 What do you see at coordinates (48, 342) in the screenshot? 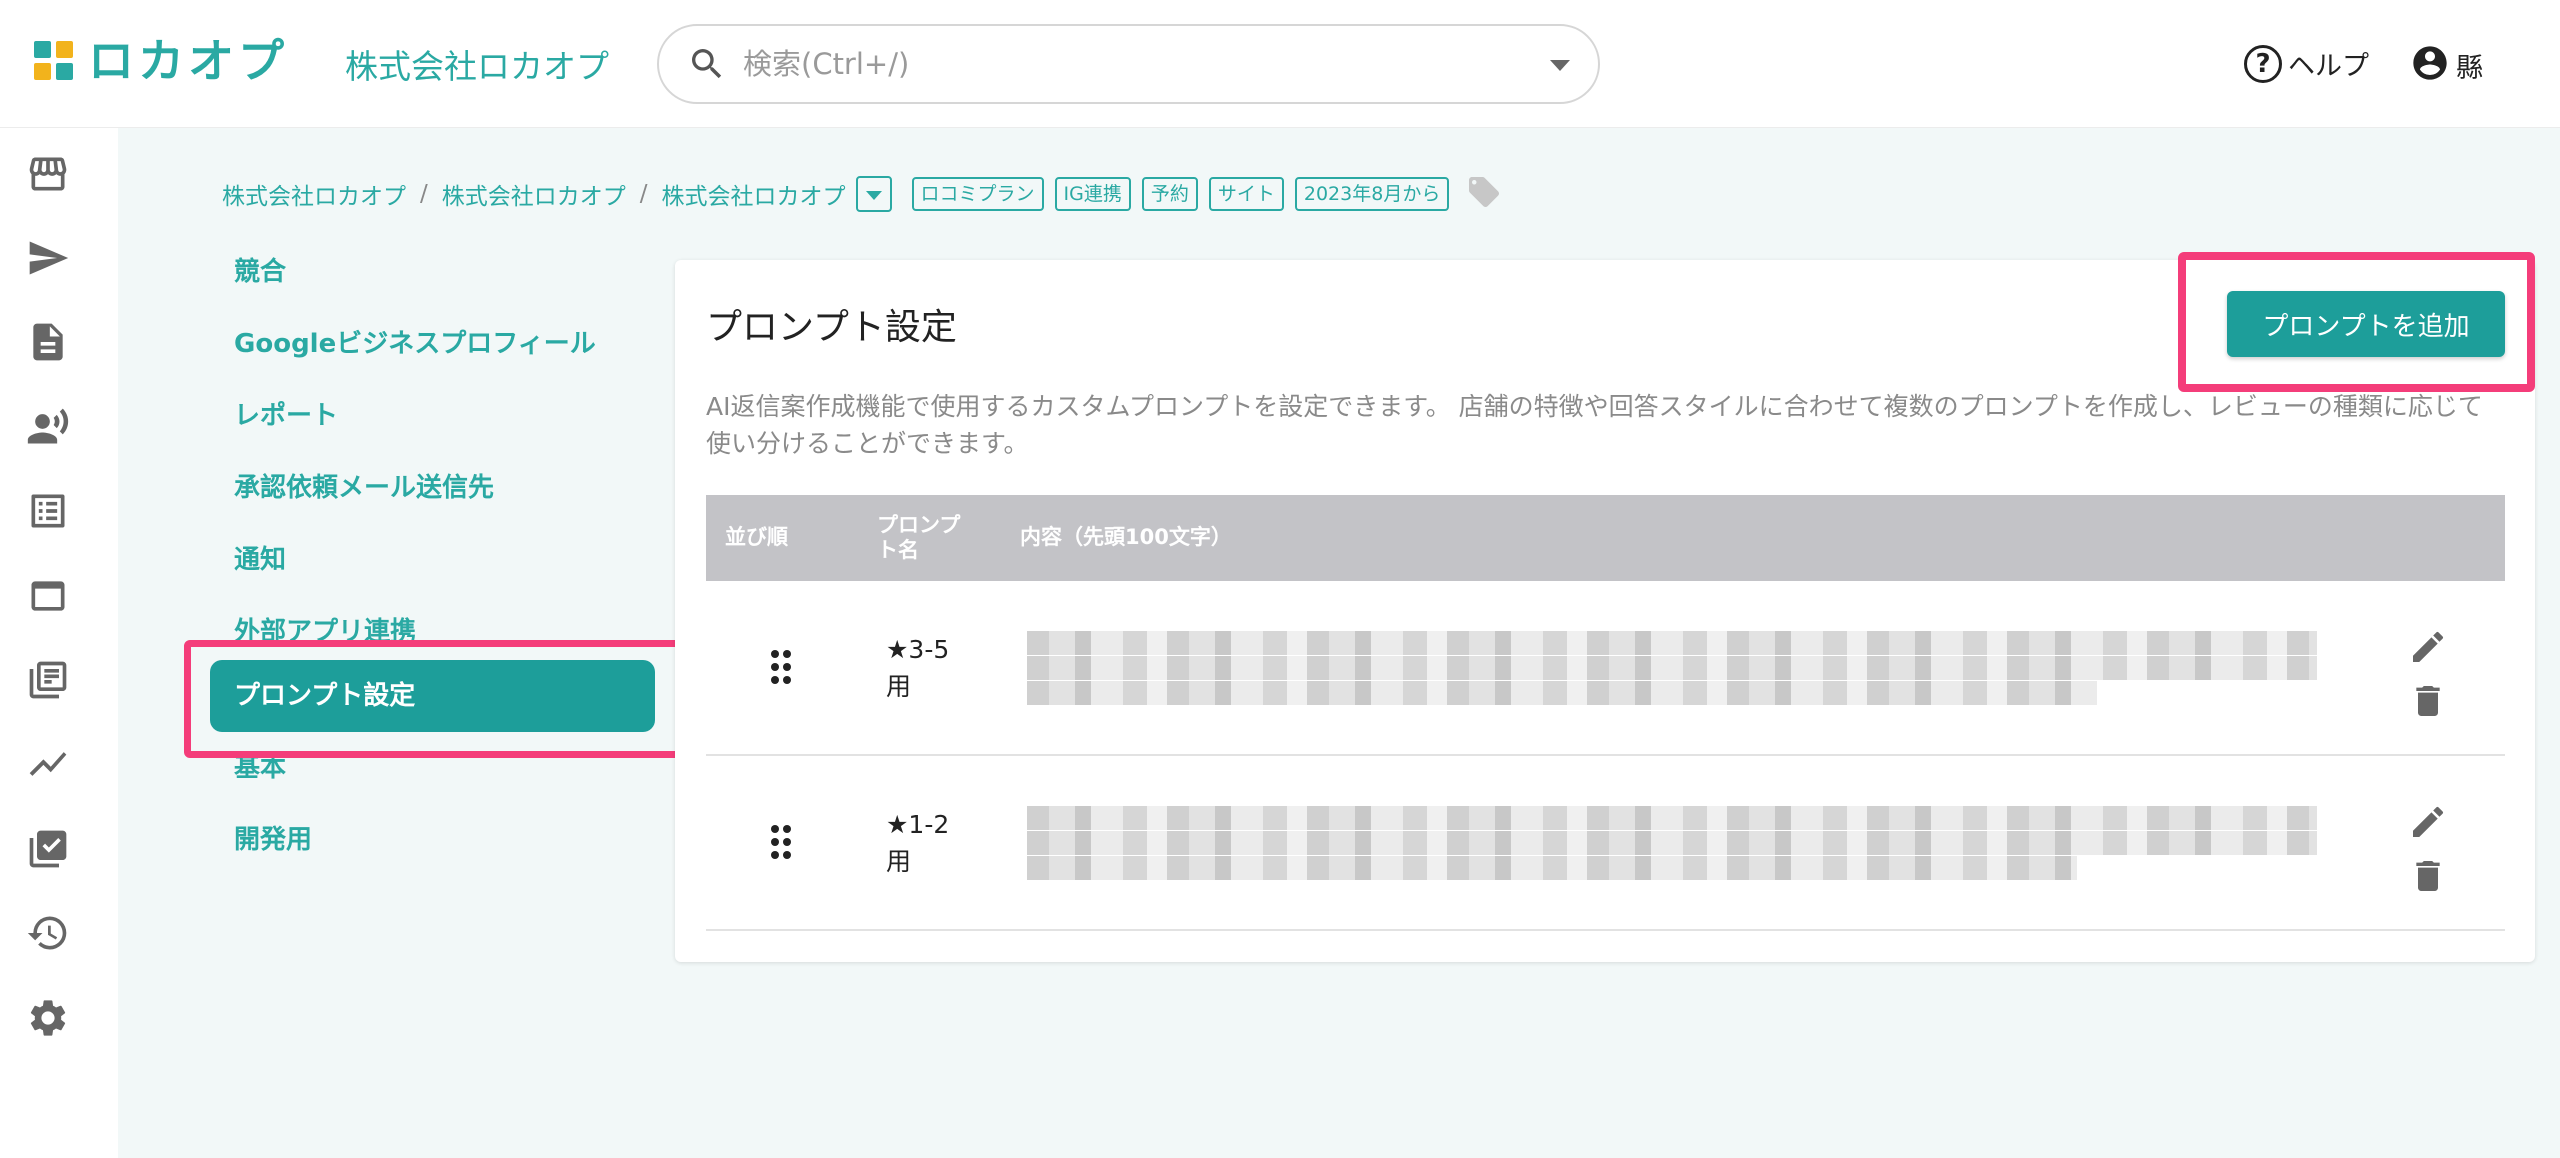
I see `document-icon` at bounding box center [48, 342].